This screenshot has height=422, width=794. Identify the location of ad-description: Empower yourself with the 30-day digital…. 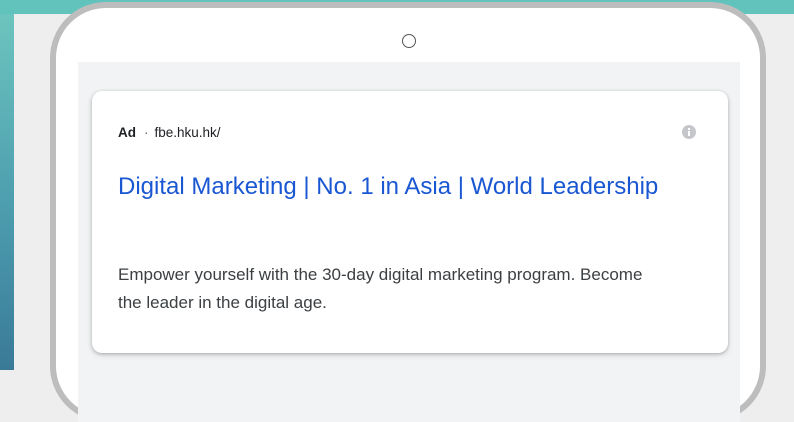
(380, 288).